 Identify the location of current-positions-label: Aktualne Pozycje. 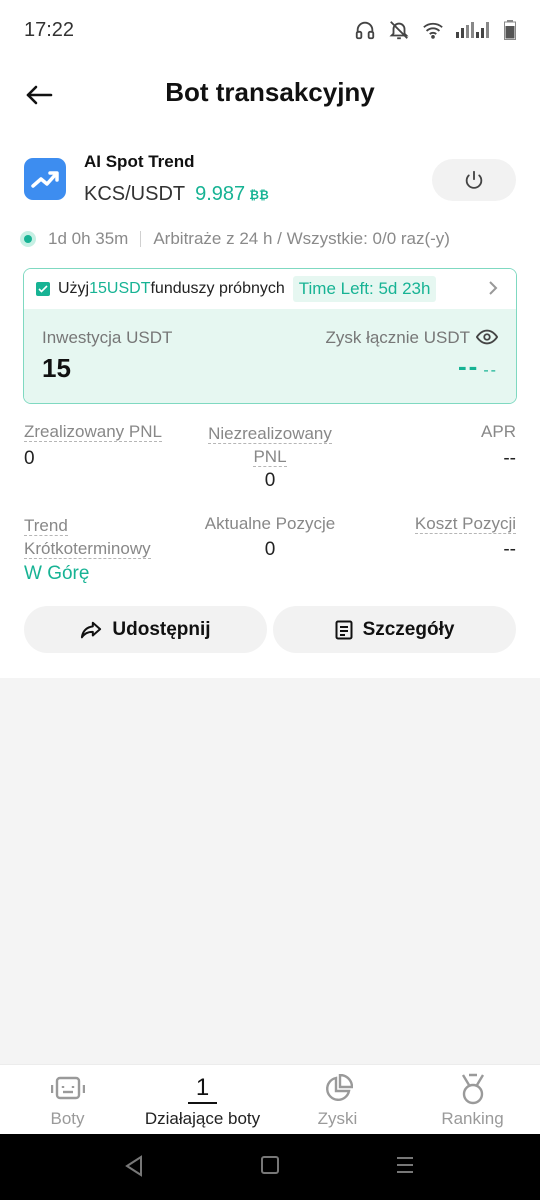
(270, 523).